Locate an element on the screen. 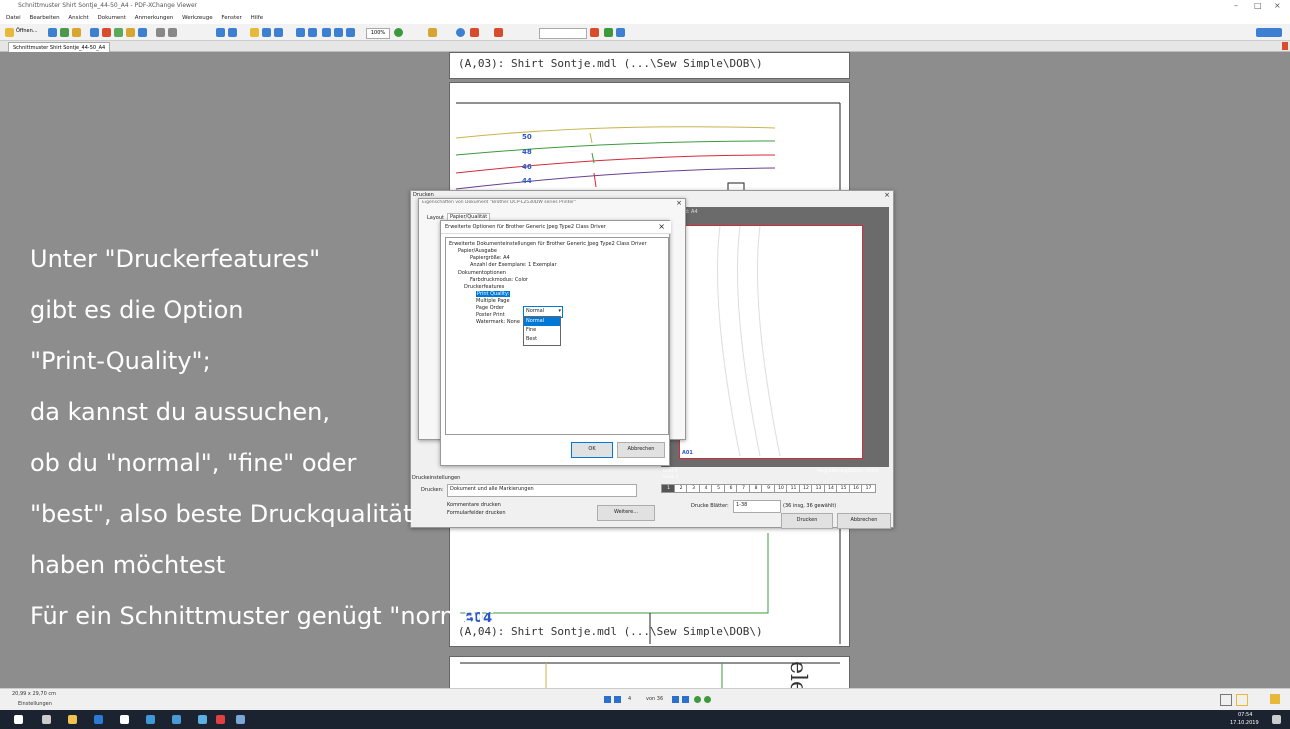  redo-icon is located at coordinates (142, 32).